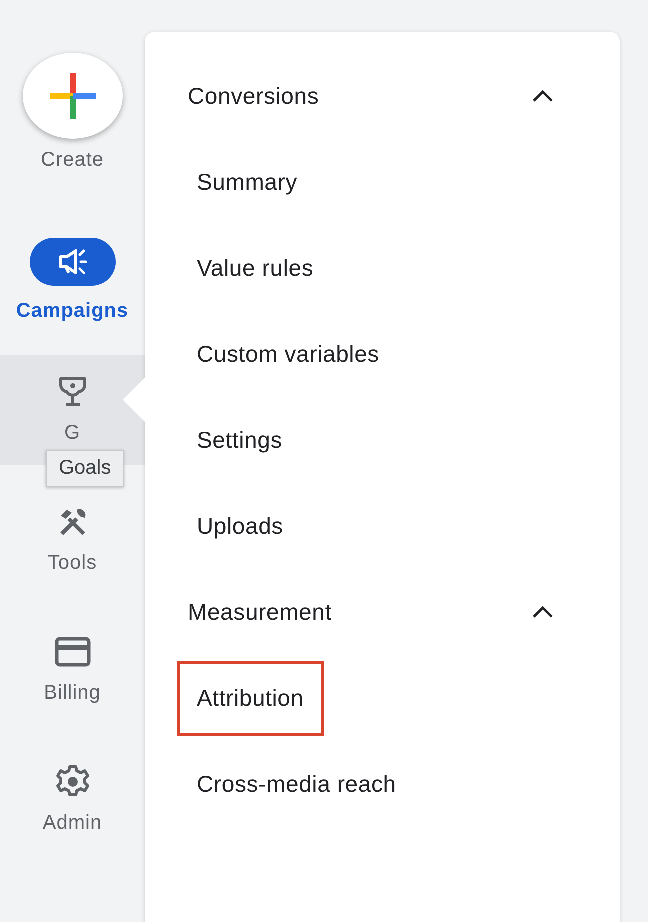 This screenshot has height=922, width=648. Describe the element at coordinates (72, 800) in the screenshot. I see `nav-item: Admin` at that location.